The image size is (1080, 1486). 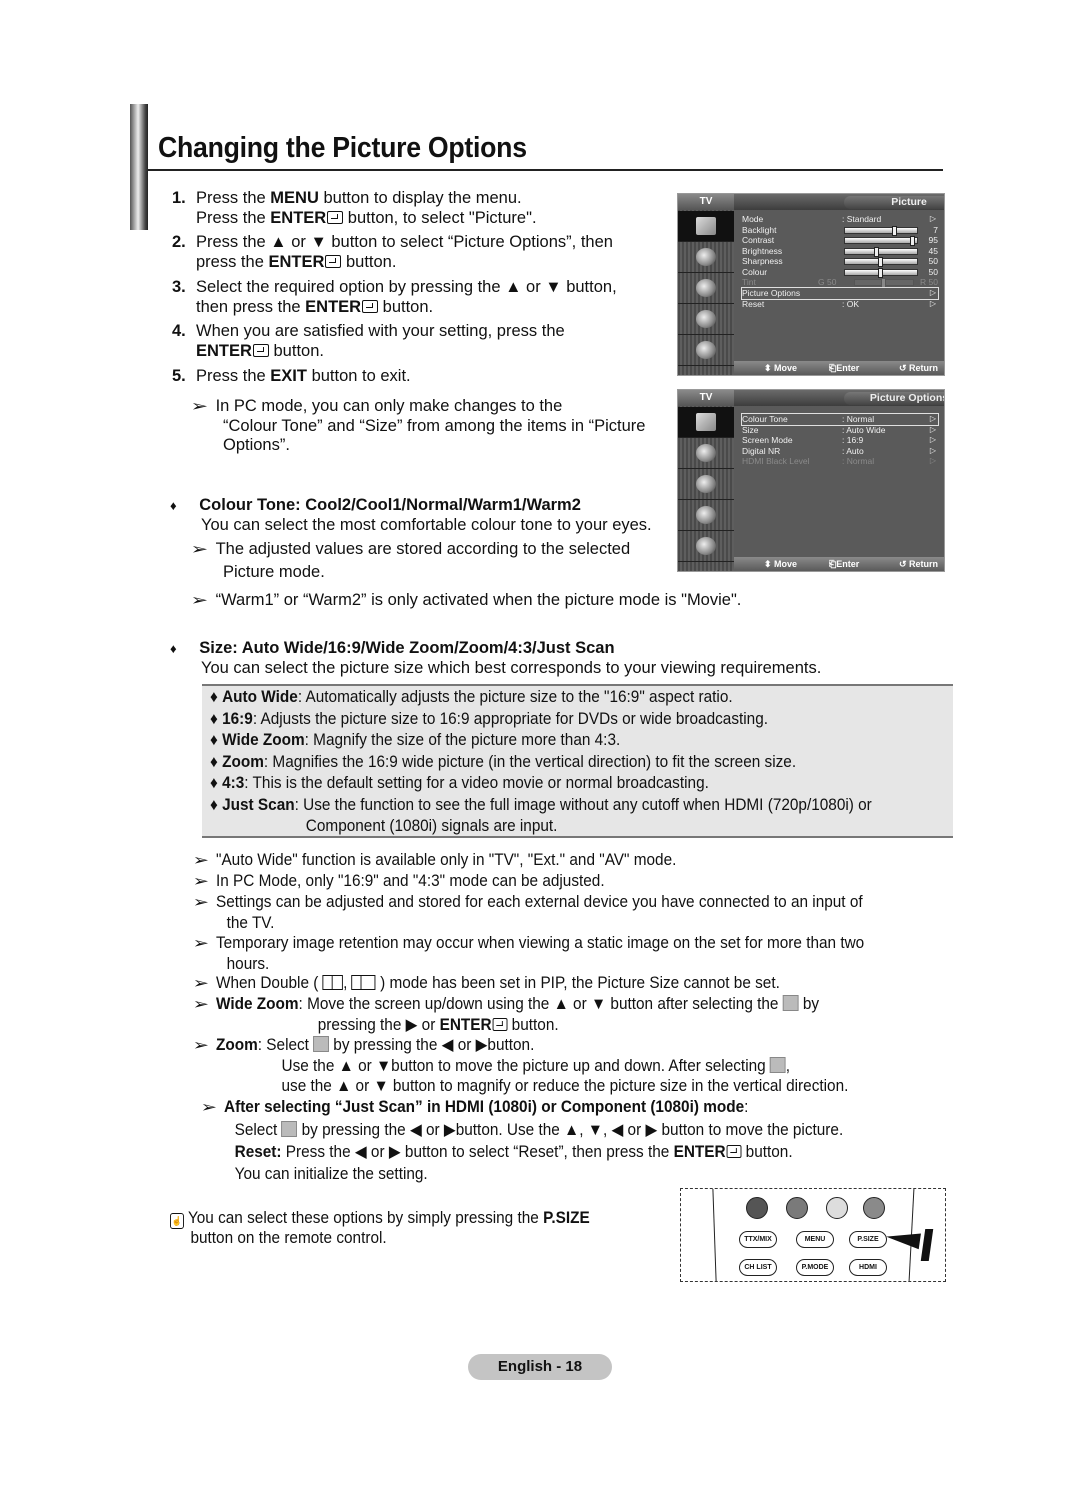 What do you see at coordinates (840, 293) in the screenshot?
I see `osd-row-picture-options: Picture Options ▷` at bounding box center [840, 293].